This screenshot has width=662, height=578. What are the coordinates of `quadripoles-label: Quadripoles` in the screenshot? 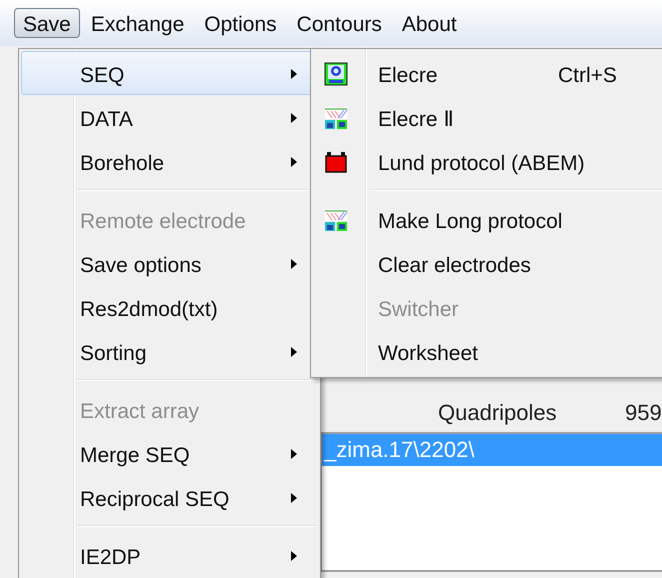 It's located at (497, 413).